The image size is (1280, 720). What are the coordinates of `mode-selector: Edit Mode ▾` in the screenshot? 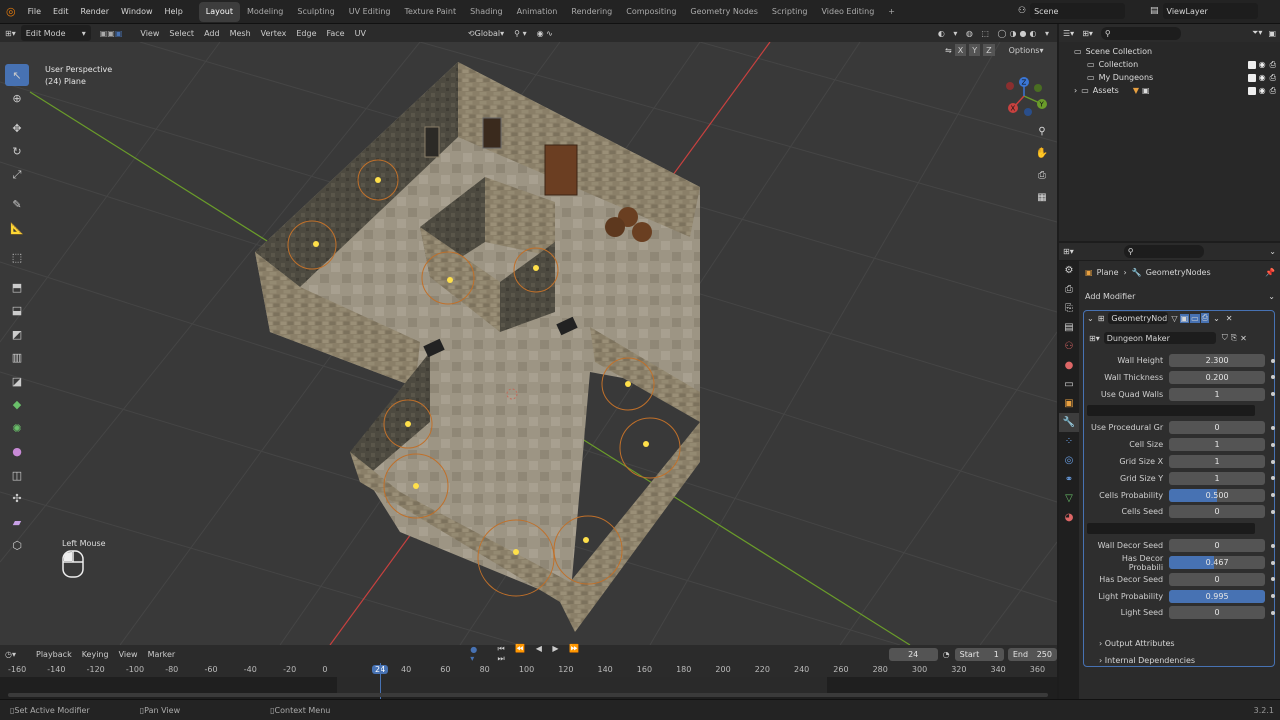 It's located at (55, 33).